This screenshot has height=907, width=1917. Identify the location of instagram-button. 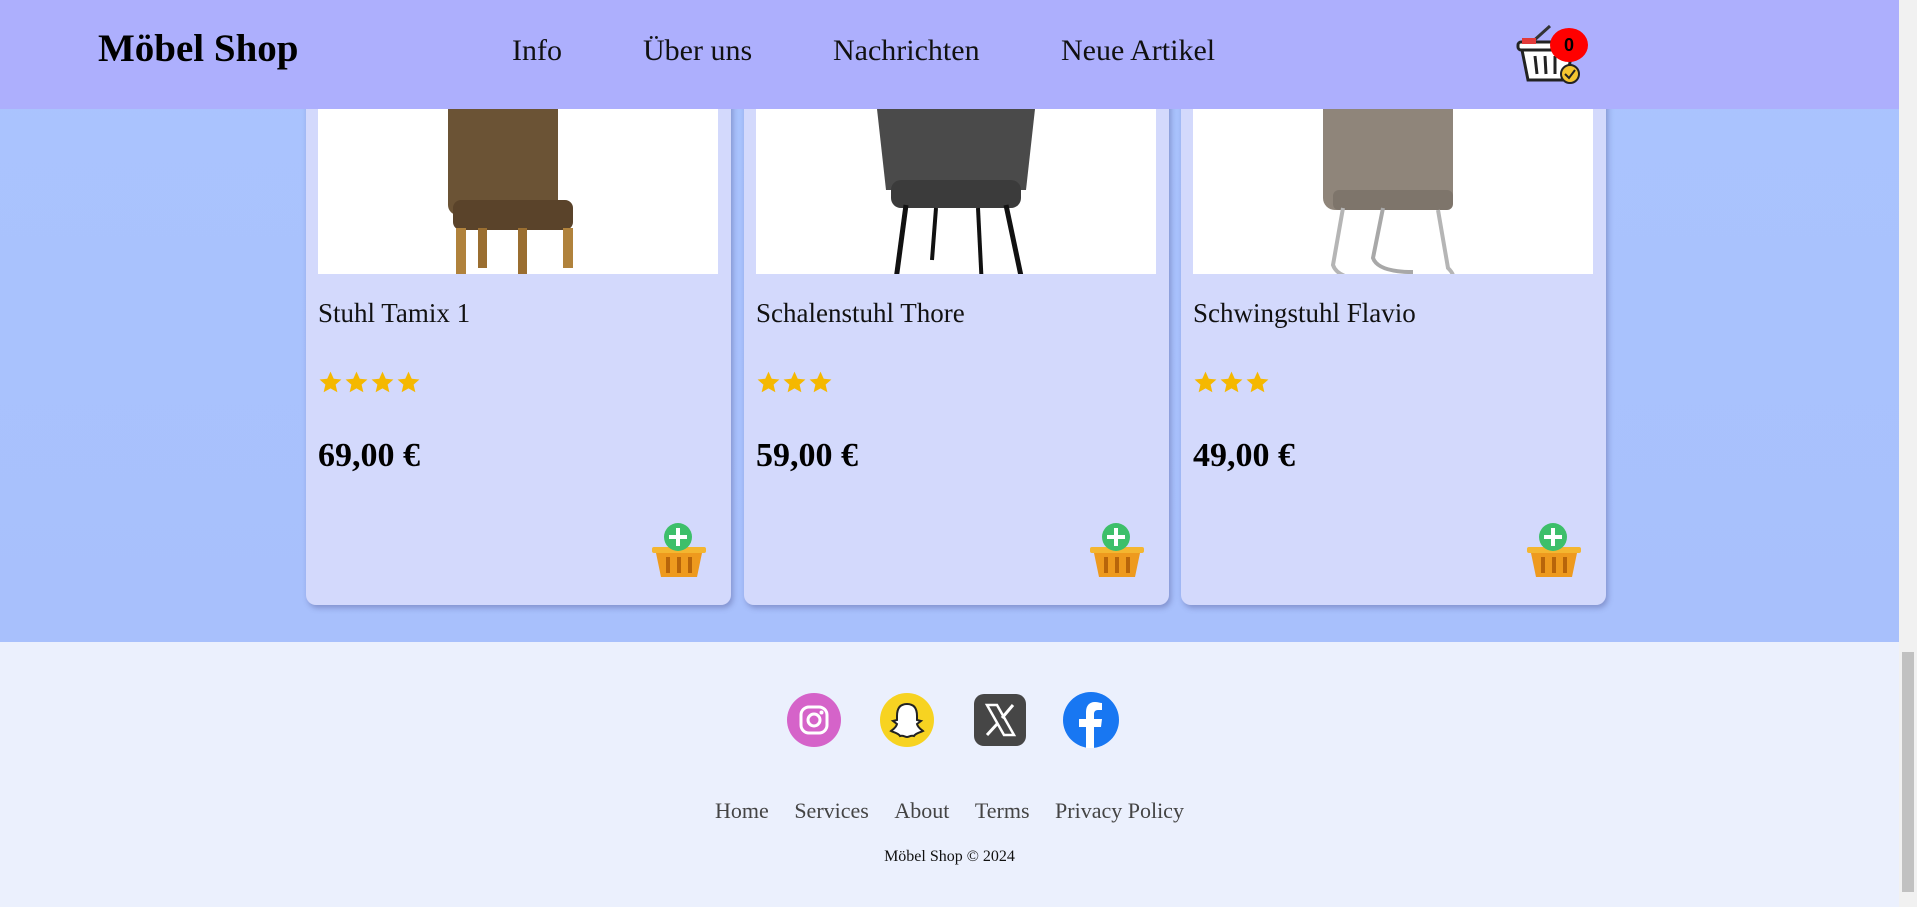
(814, 720).